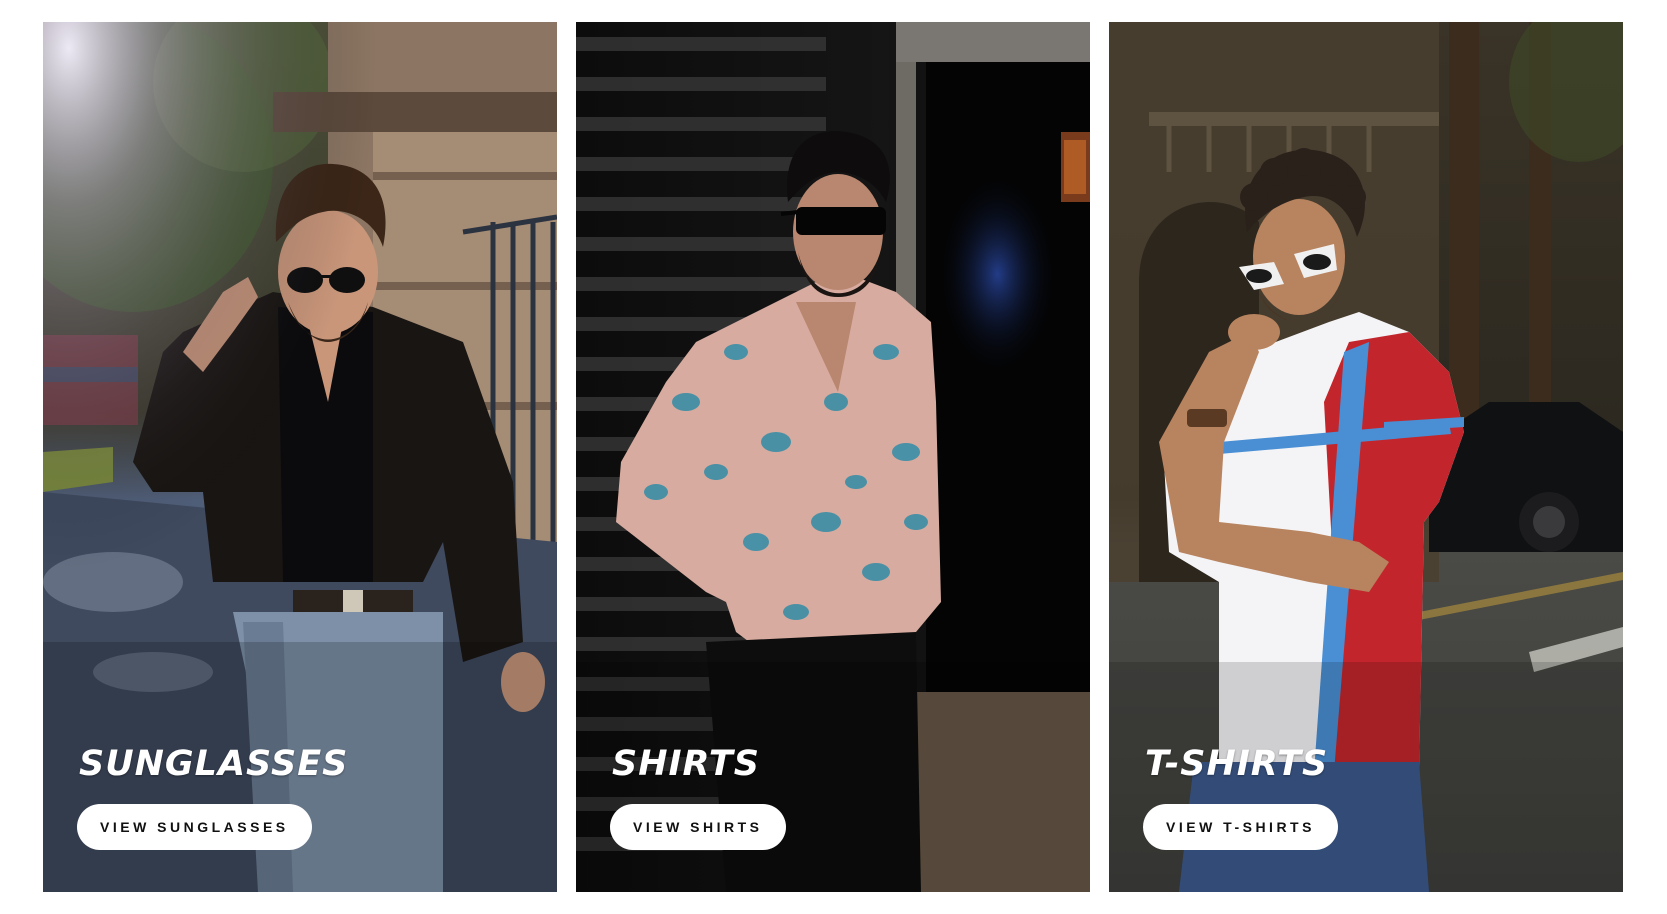  Describe the element at coordinates (698, 827) in the screenshot. I see `view-shirts-button: VIEW SHIRTS` at that location.